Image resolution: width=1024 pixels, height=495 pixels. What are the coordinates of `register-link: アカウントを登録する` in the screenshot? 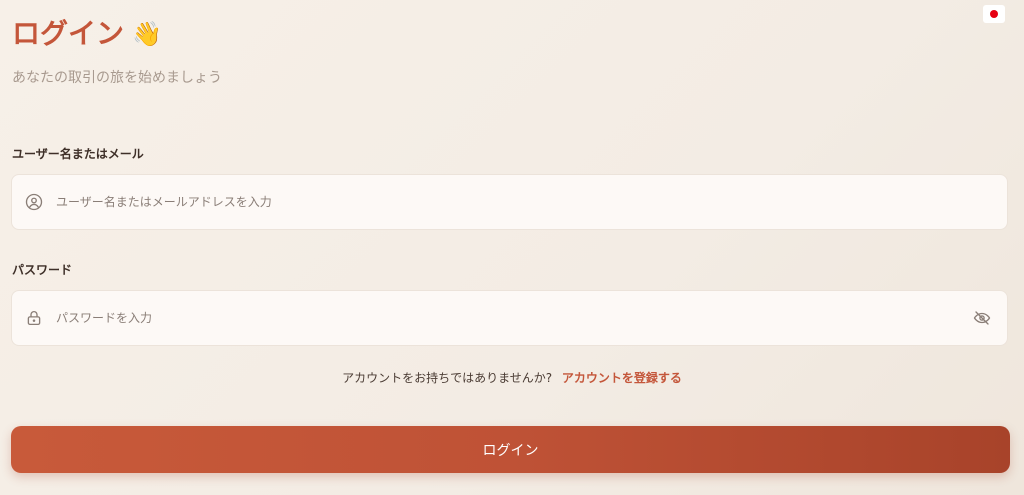 It's located at (622, 378).